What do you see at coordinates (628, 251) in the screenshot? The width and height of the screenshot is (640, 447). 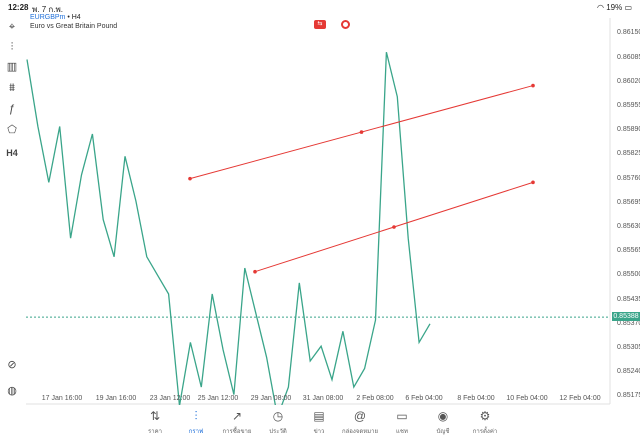 I see `price-tick-label: 0.85565` at bounding box center [628, 251].